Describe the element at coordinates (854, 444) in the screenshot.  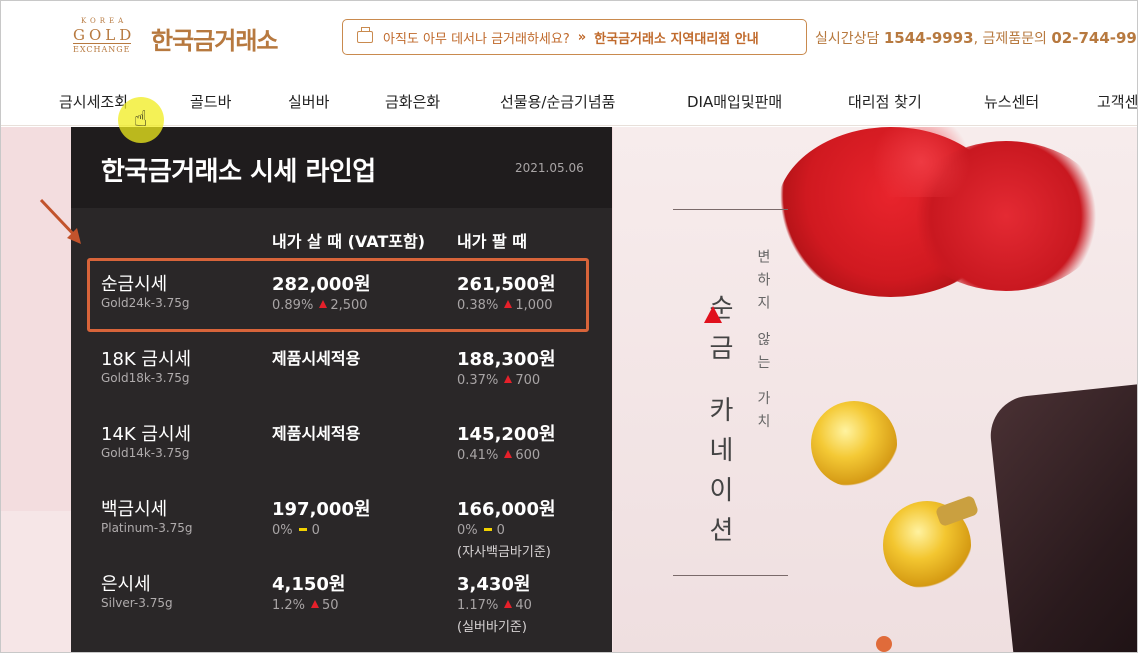
I see `gold-carnation-image` at that location.